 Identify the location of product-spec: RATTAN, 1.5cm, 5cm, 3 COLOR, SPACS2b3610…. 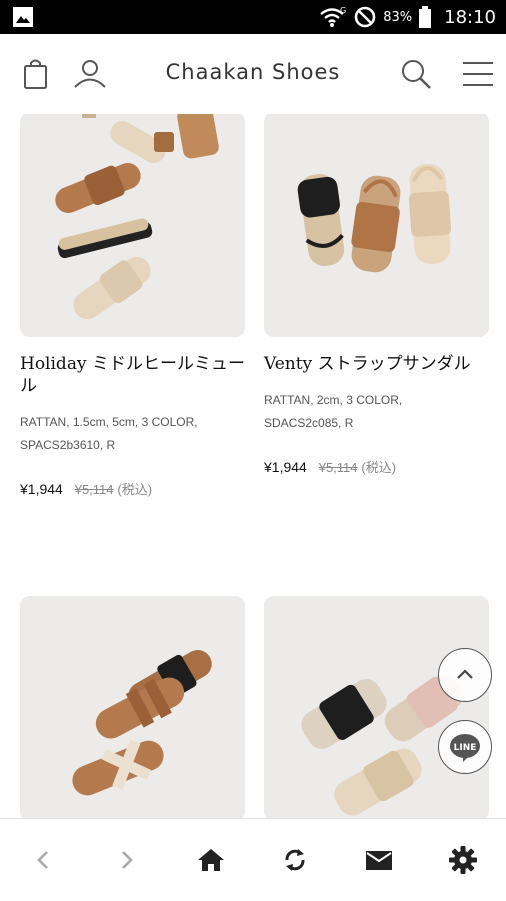
(132, 434).